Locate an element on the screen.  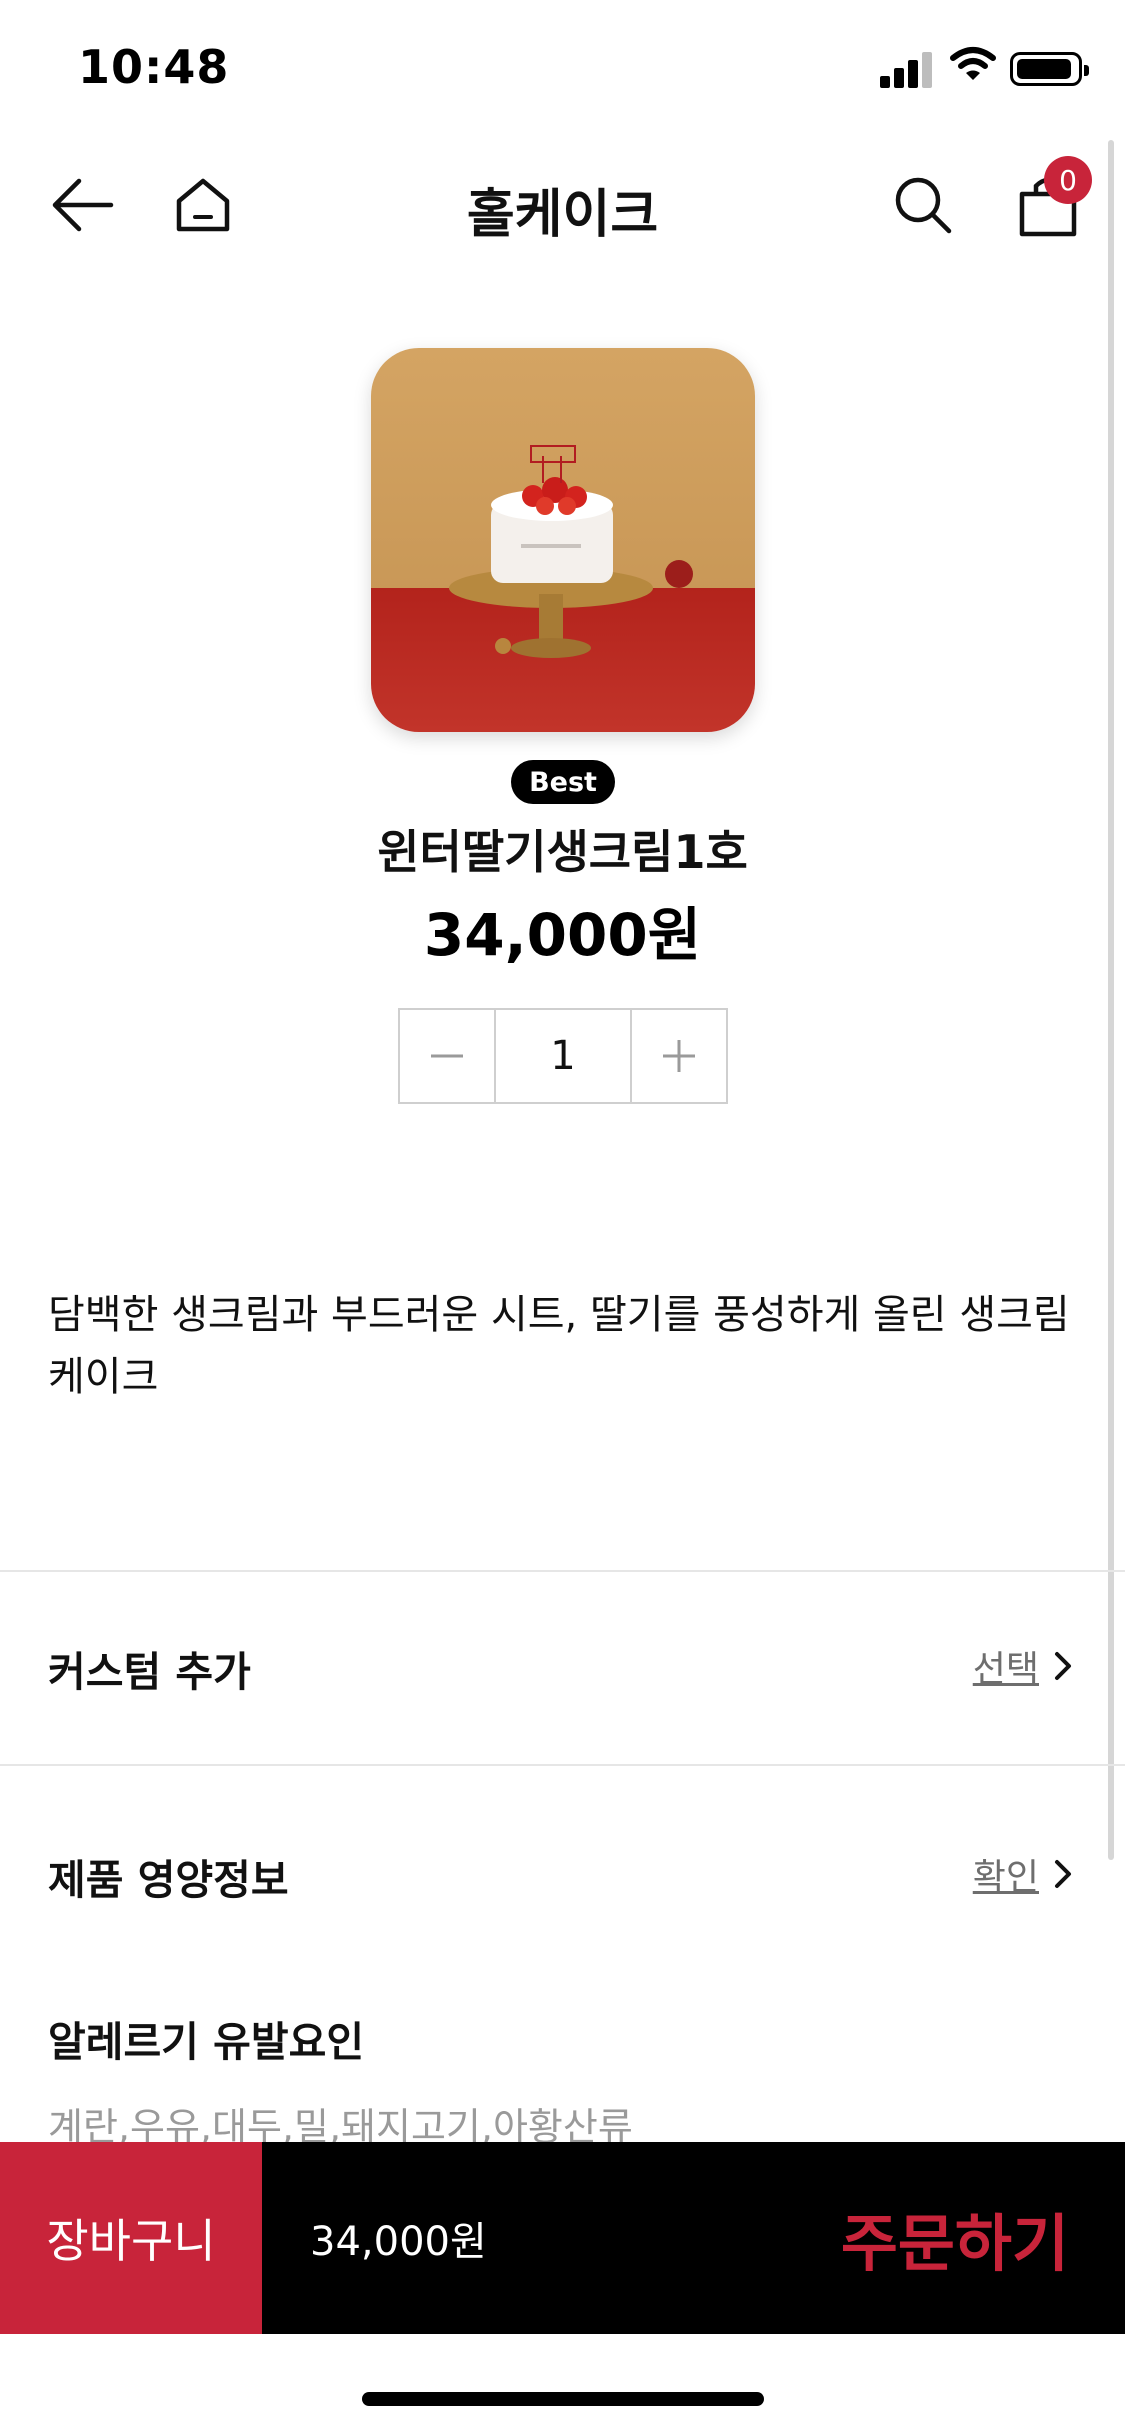
add-to-cart-button: 장바구니 is located at coordinates (131, 2238).